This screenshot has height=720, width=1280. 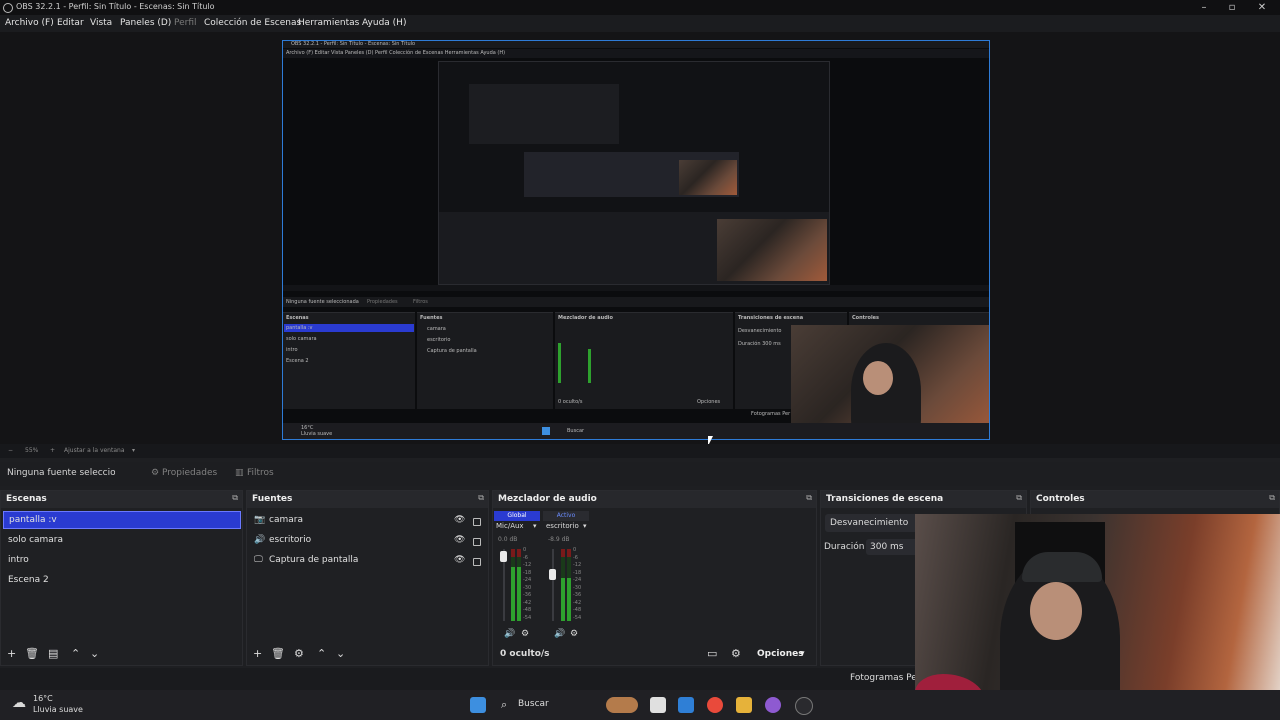 I want to click on tab-global: Global, so click(x=517, y=516).